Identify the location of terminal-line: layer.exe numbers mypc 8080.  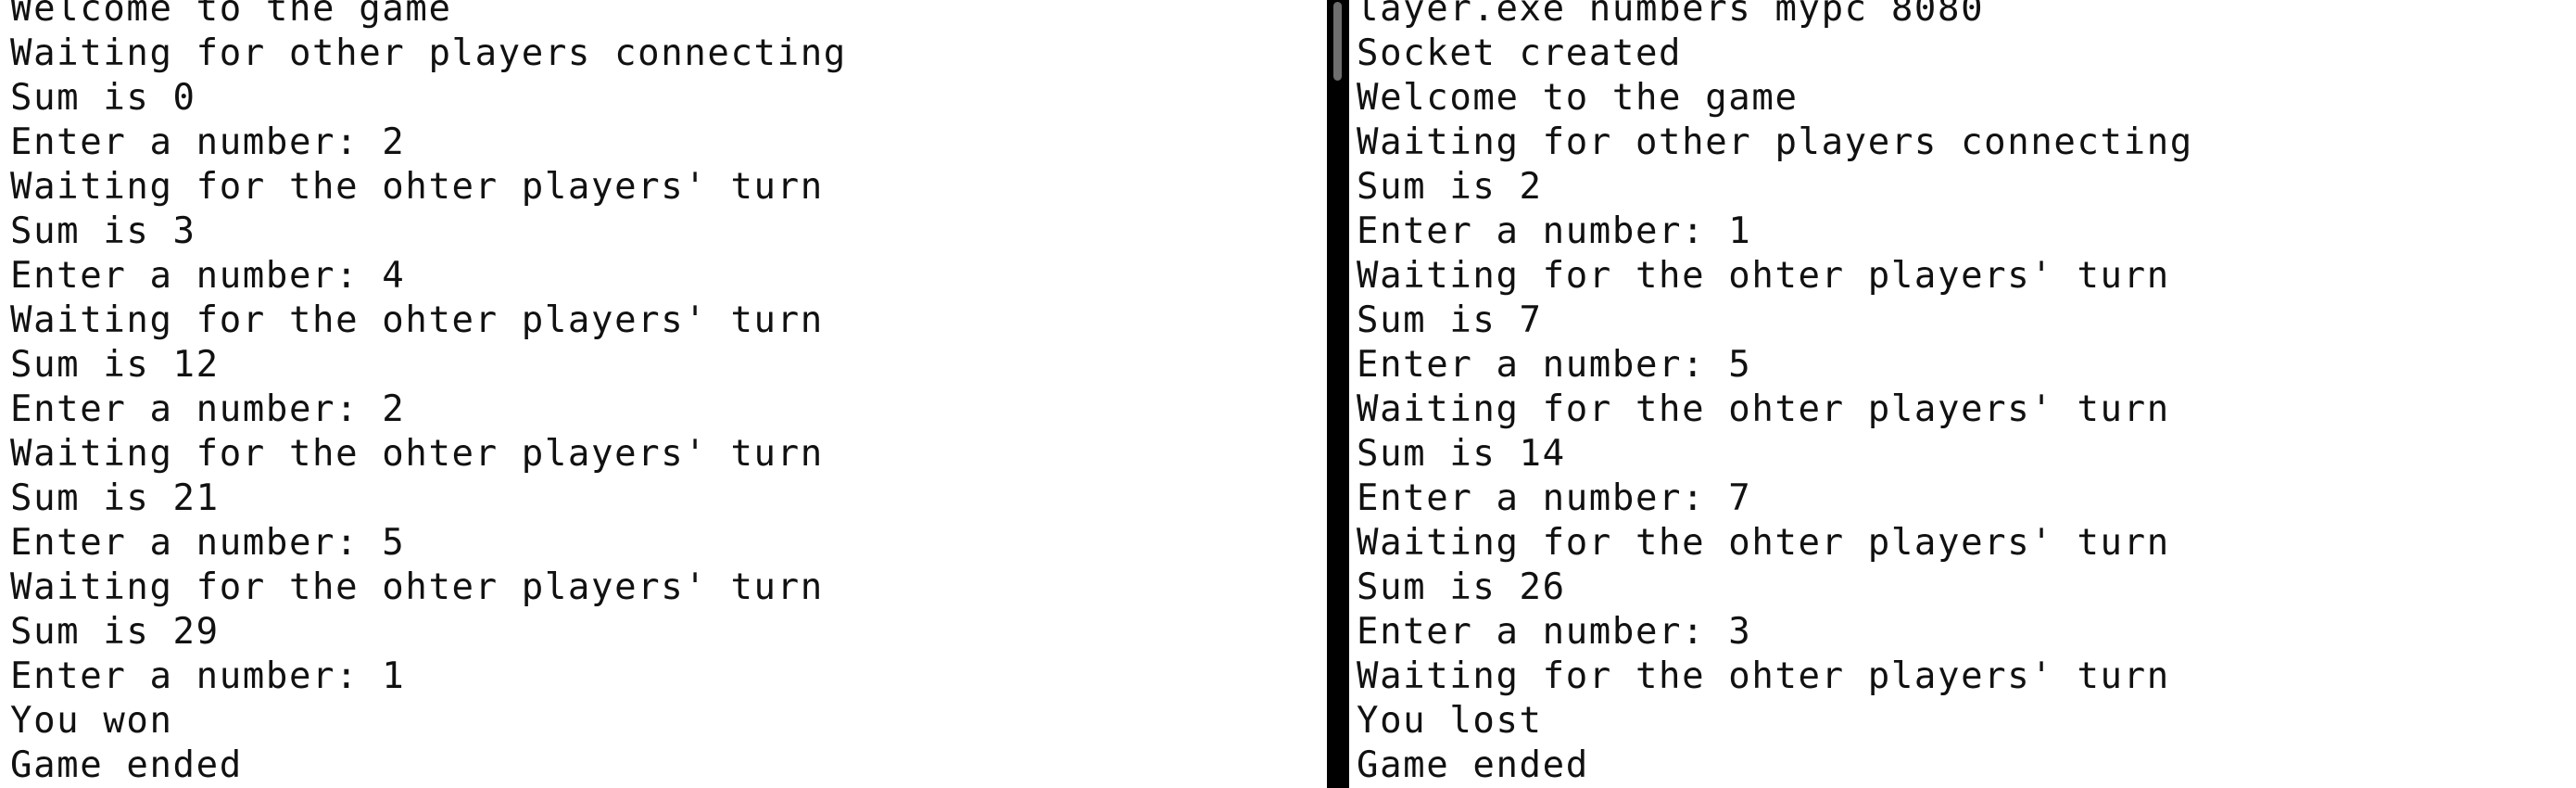
(1671, 15).